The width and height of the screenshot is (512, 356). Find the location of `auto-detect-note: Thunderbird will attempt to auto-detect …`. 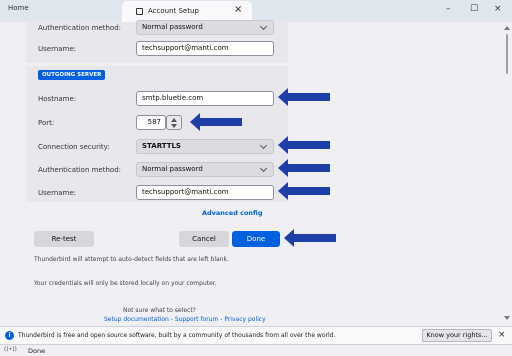

auto-detect-note: Thunderbird will attempt to auto-detect … is located at coordinates (131, 259).